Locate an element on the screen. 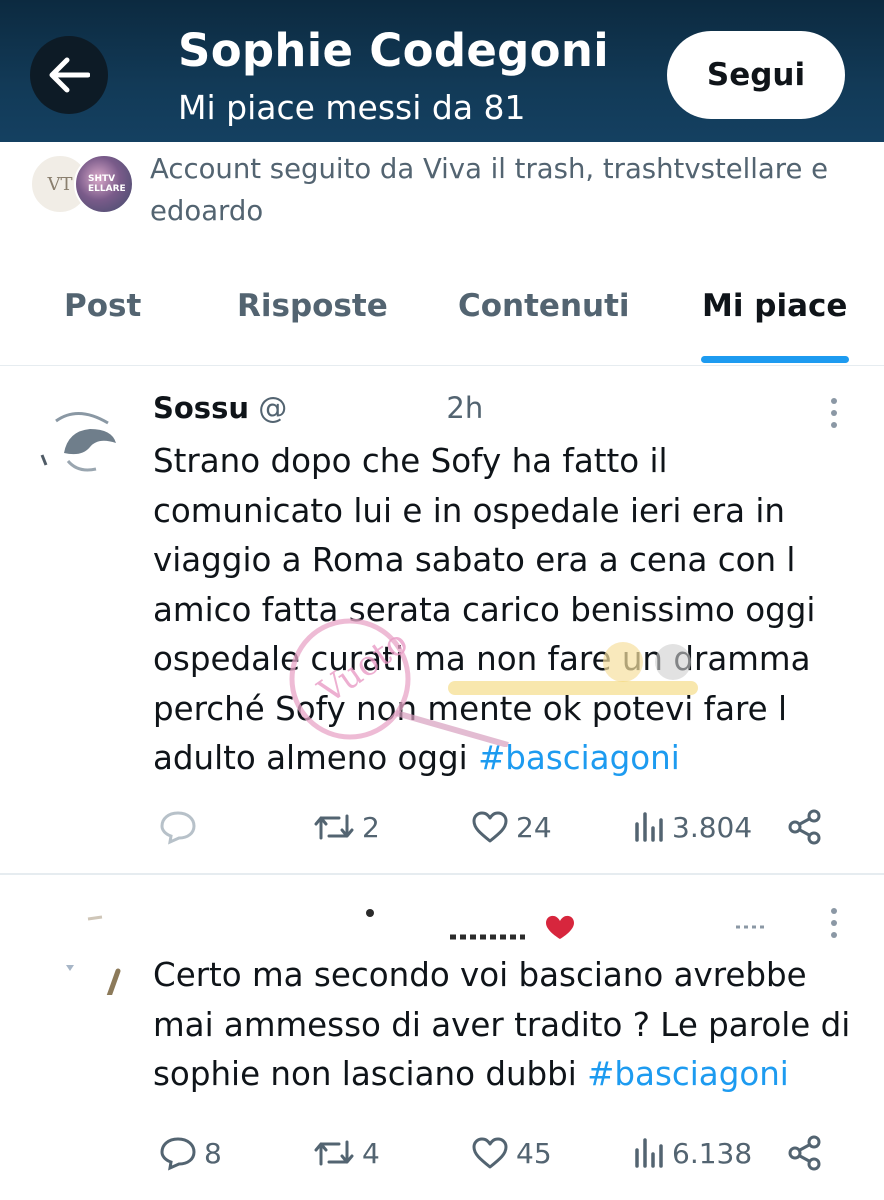 The width and height of the screenshot is (884, 1200). like-button: 45 is located at coordinates (511, 1153).